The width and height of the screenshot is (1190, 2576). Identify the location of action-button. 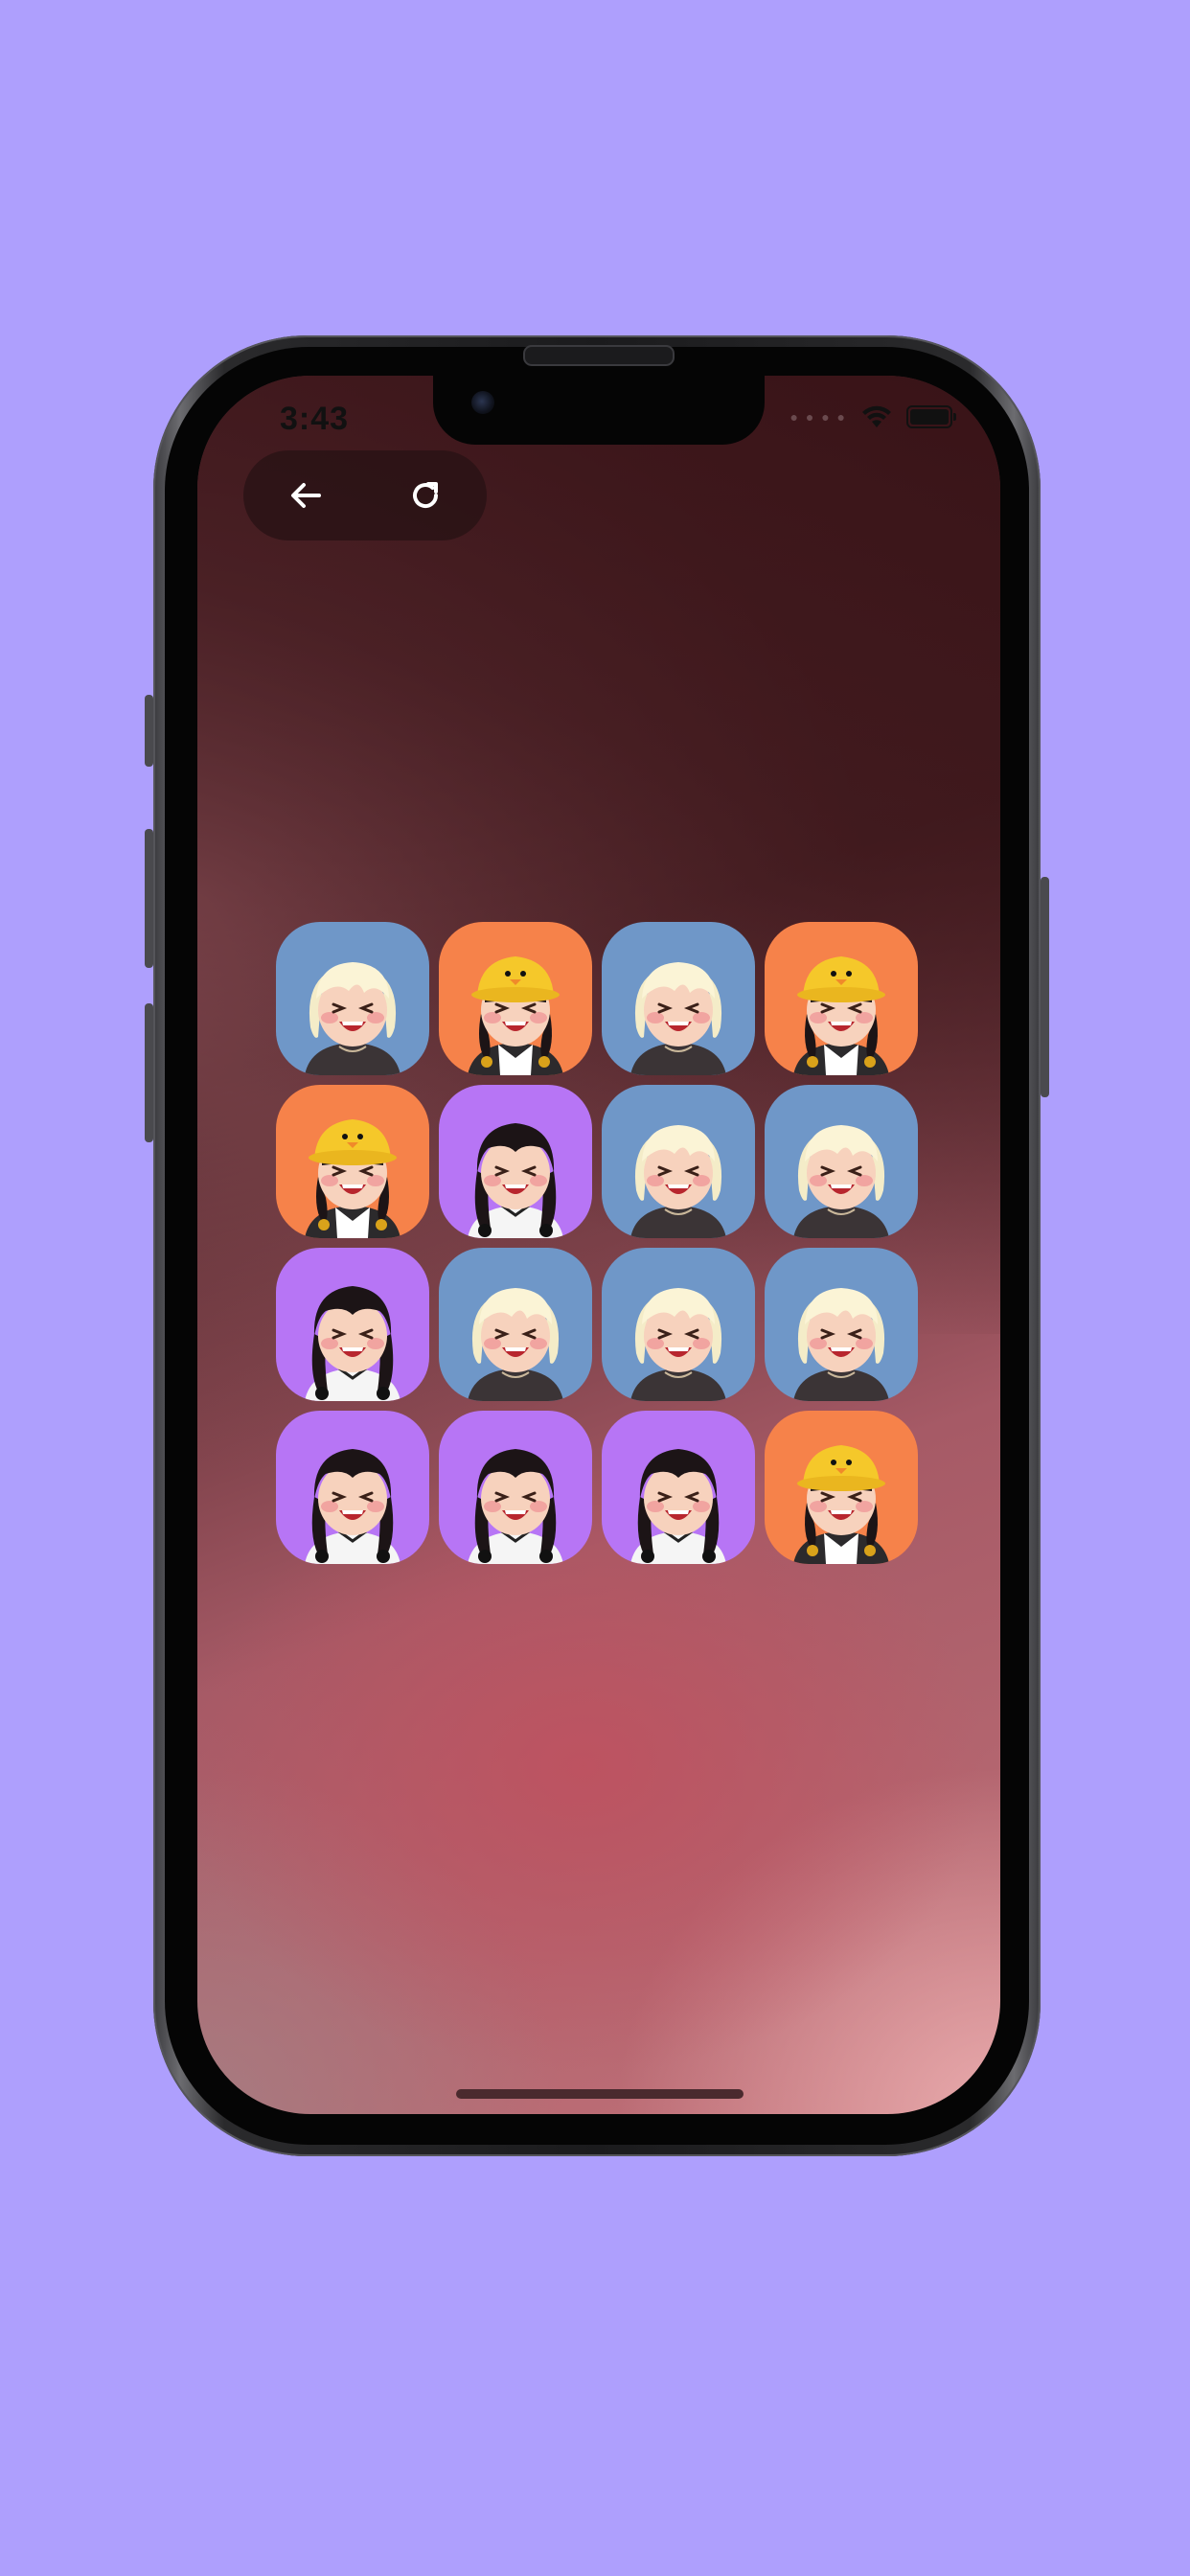
(149, 731).